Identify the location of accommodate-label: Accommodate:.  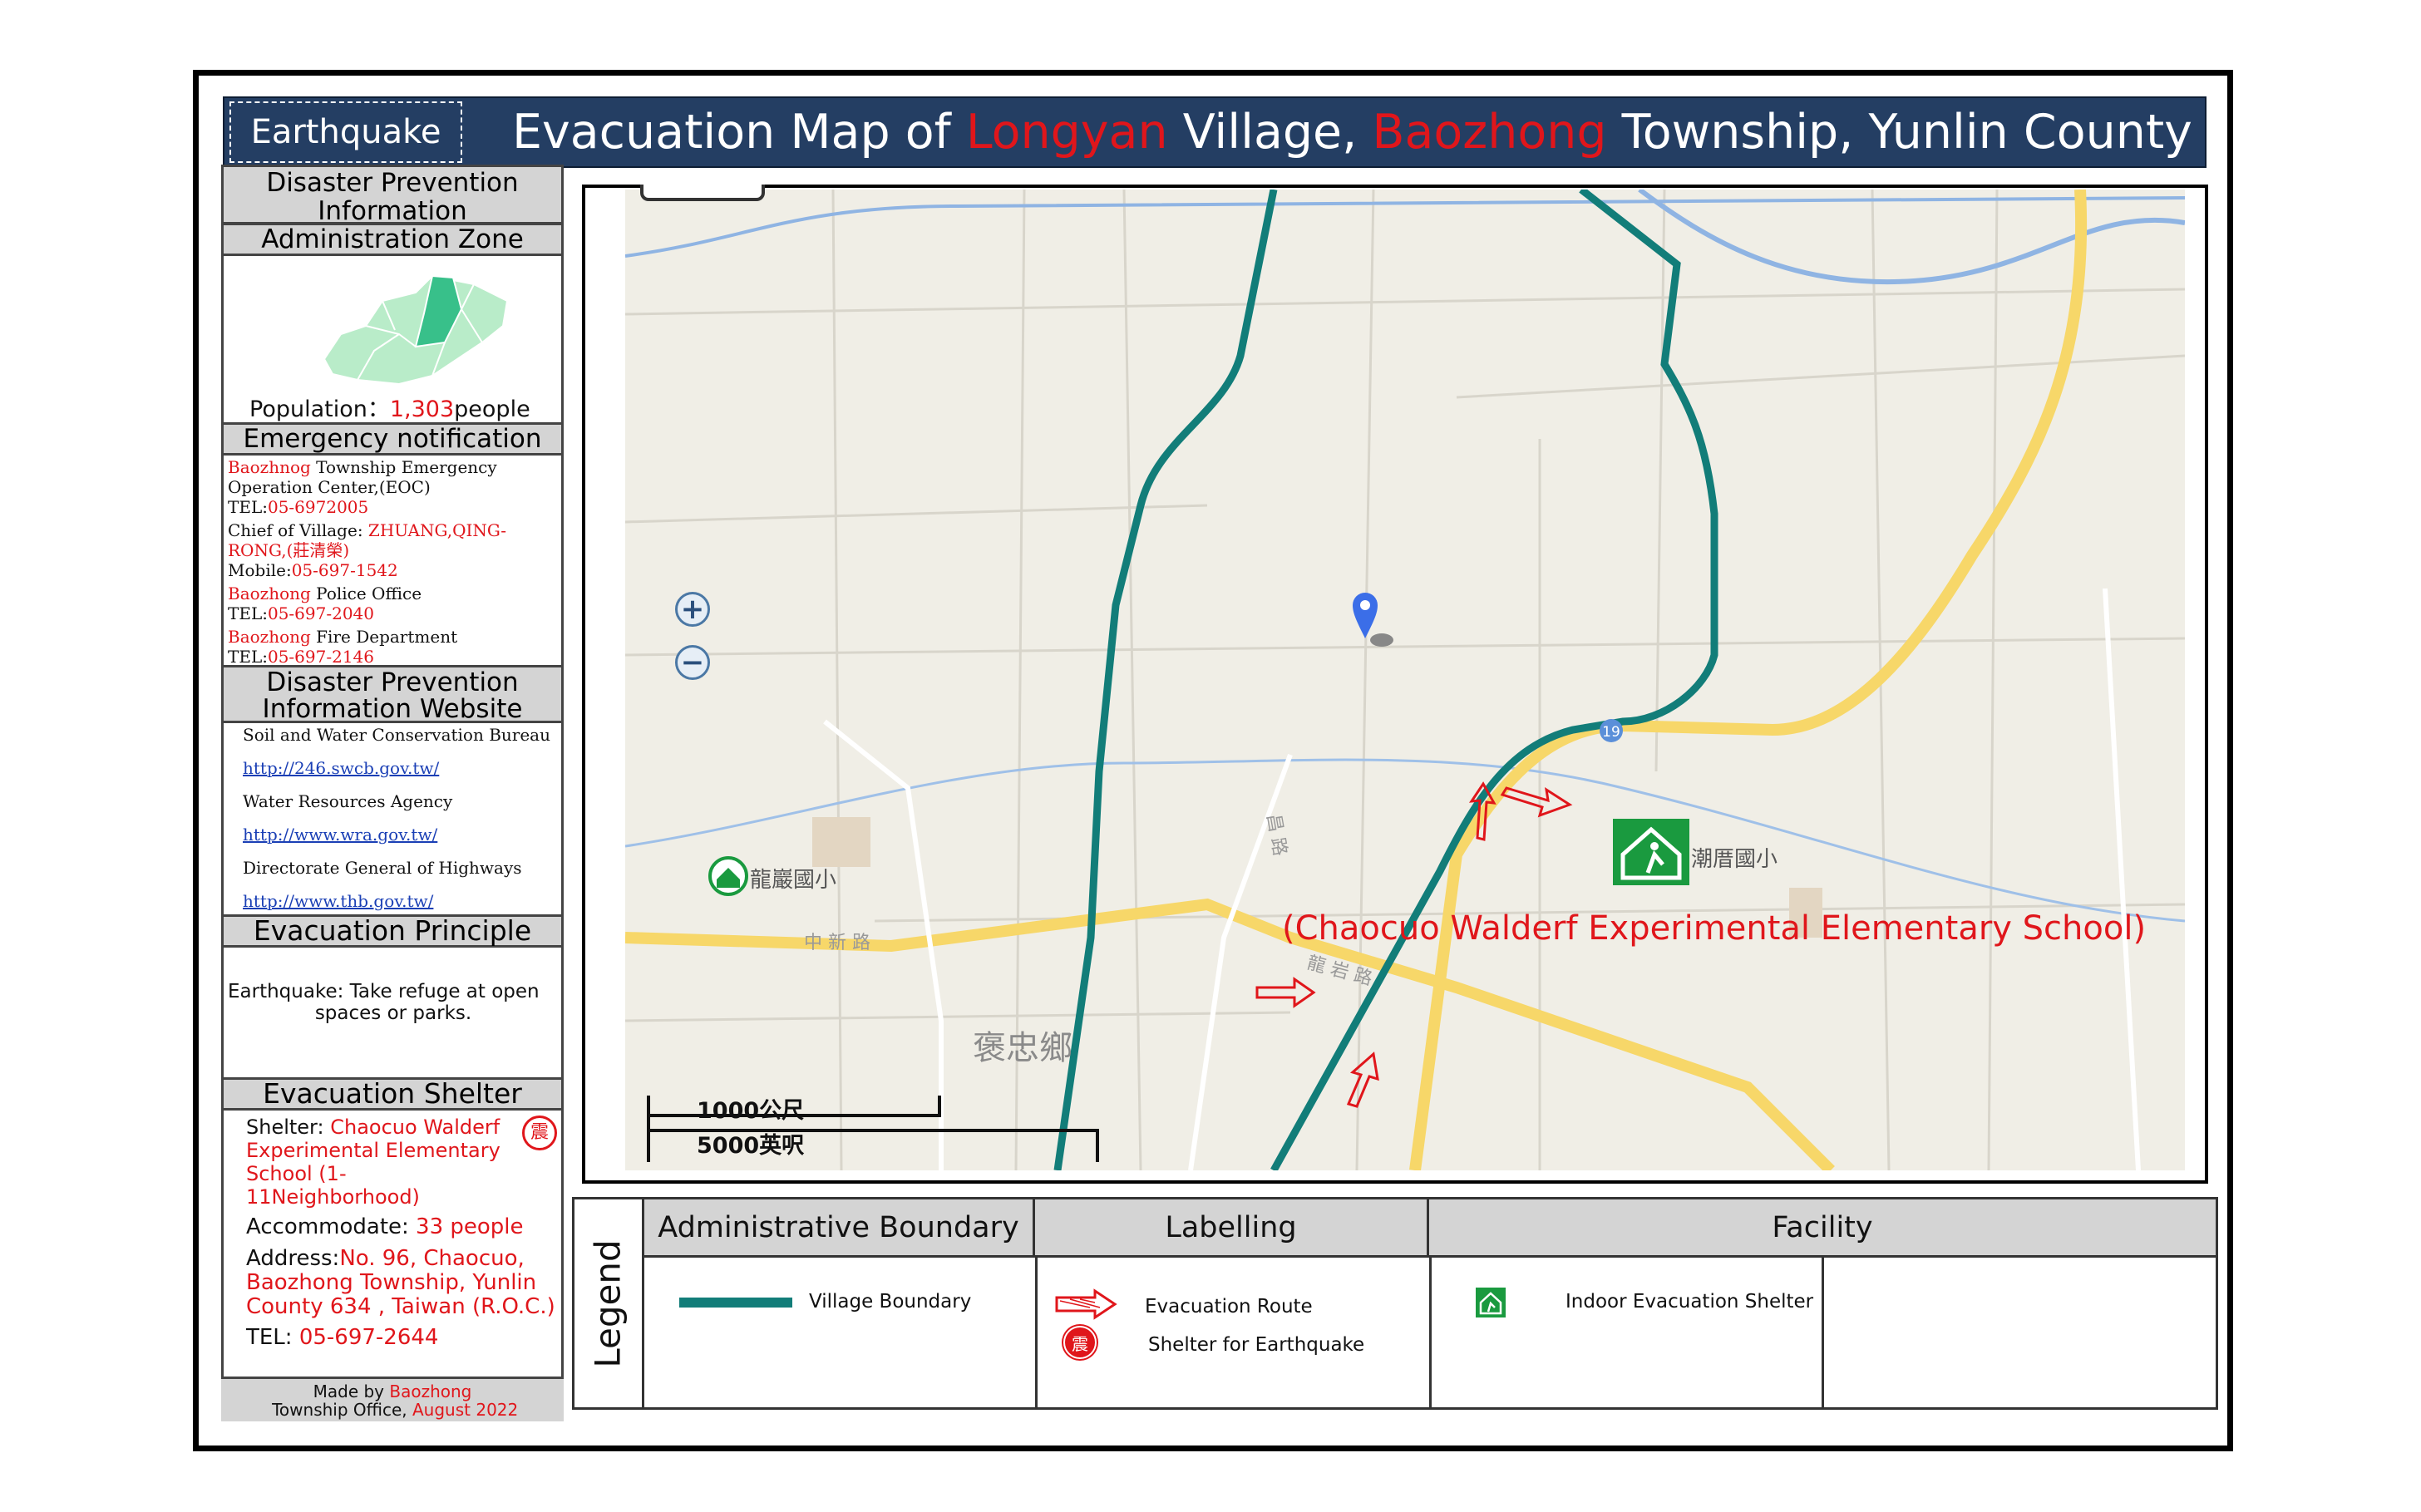
(332, 1227).